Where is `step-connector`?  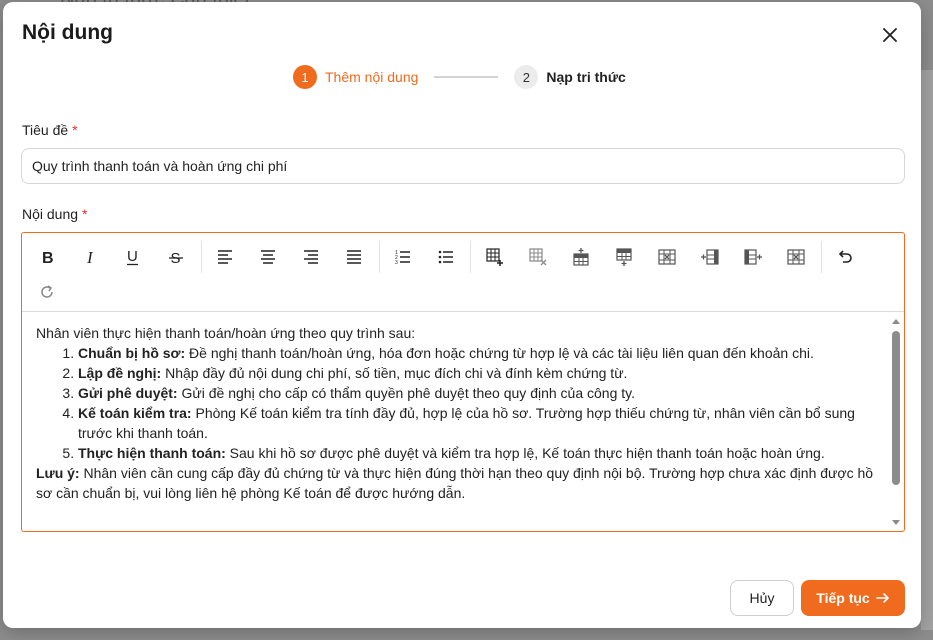 step-connector is located at coordinates (466, 77).